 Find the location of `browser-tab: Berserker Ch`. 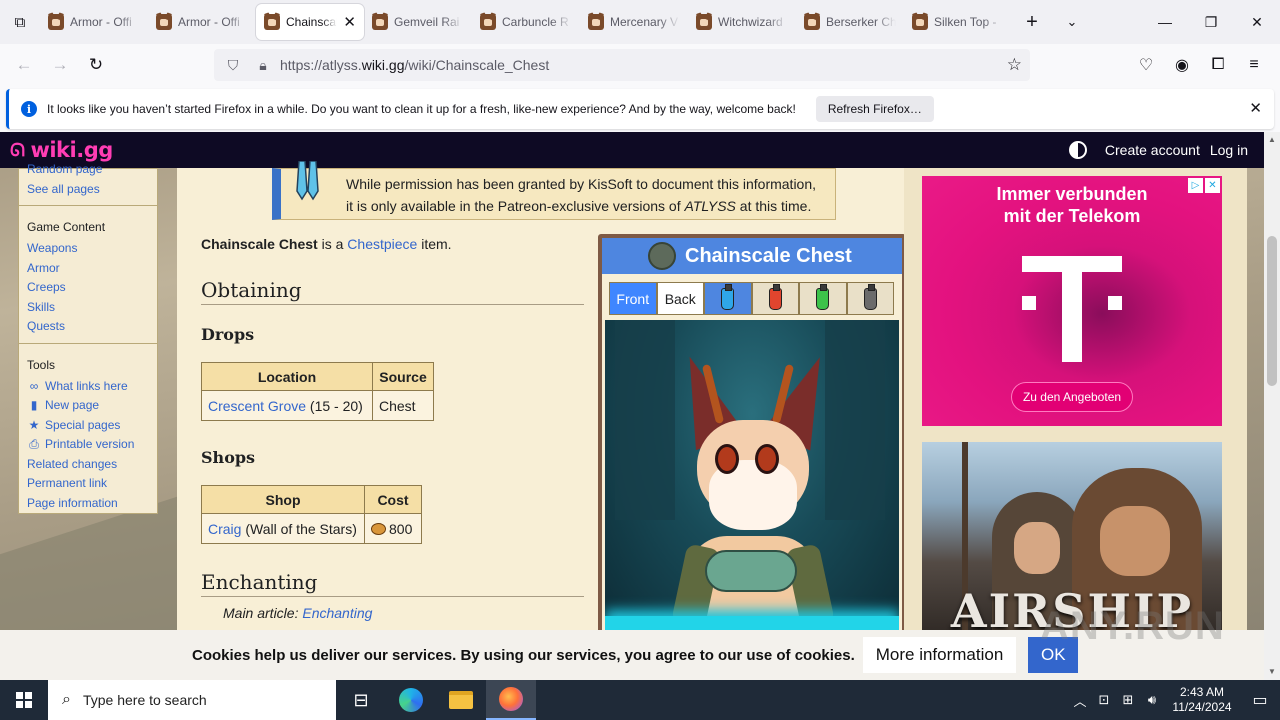

browser-tab: Berserker Ch is located at coordinates (850, 22).